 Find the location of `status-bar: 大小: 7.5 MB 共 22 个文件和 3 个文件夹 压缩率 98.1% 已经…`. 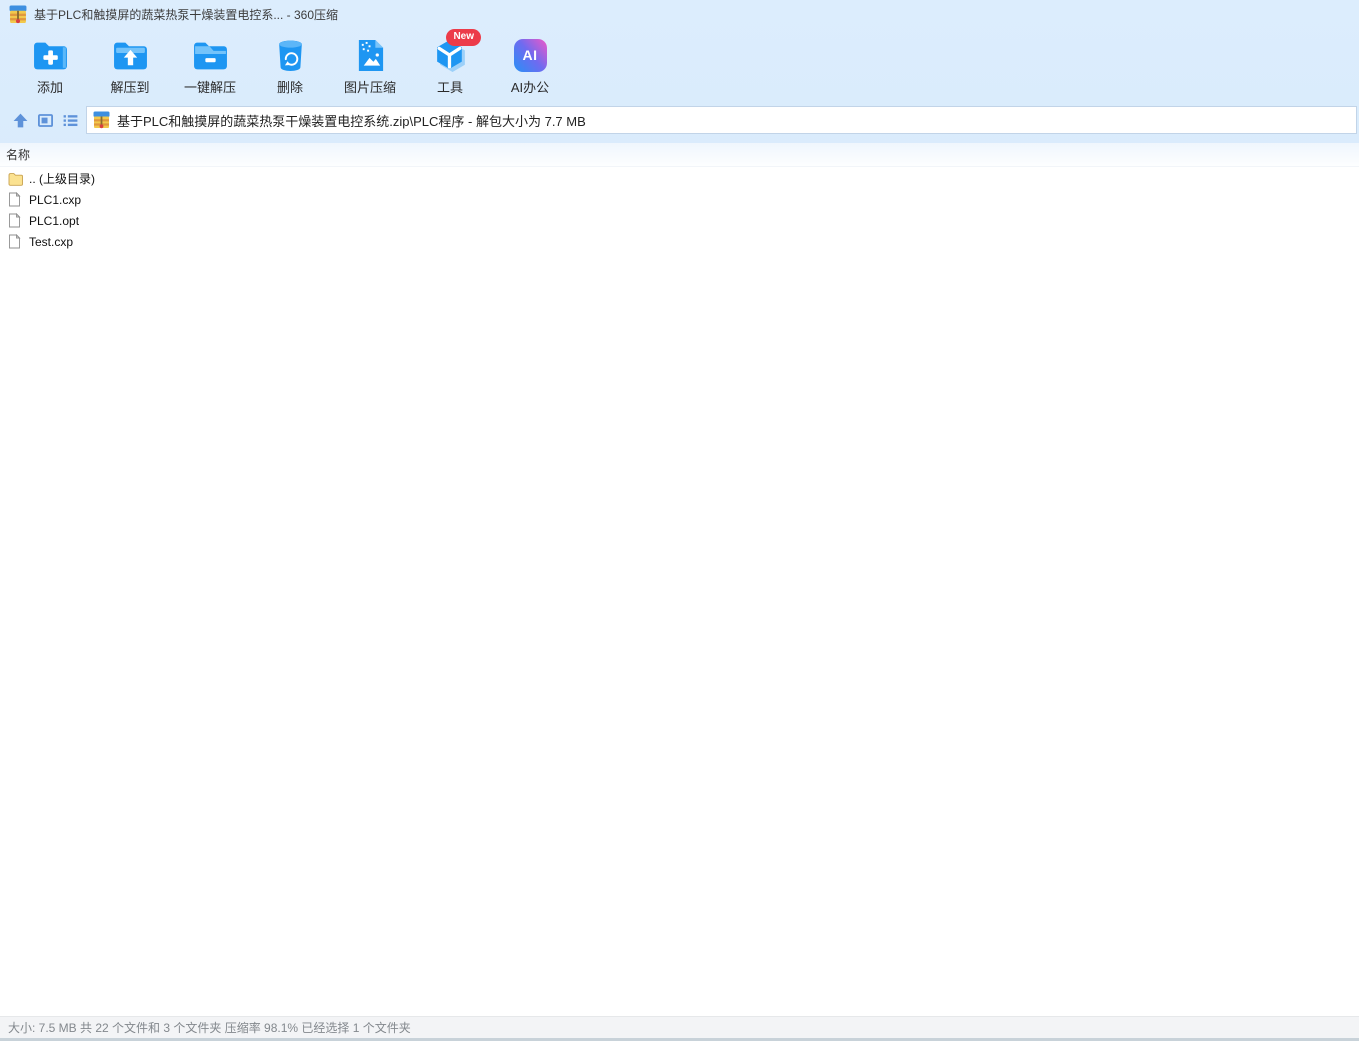

status-bar: 大小: 7.5 MB 共 22 个文件和 3 个文件夹 压缩率 98.1% 已经… is located at coordinates (679, 1027).